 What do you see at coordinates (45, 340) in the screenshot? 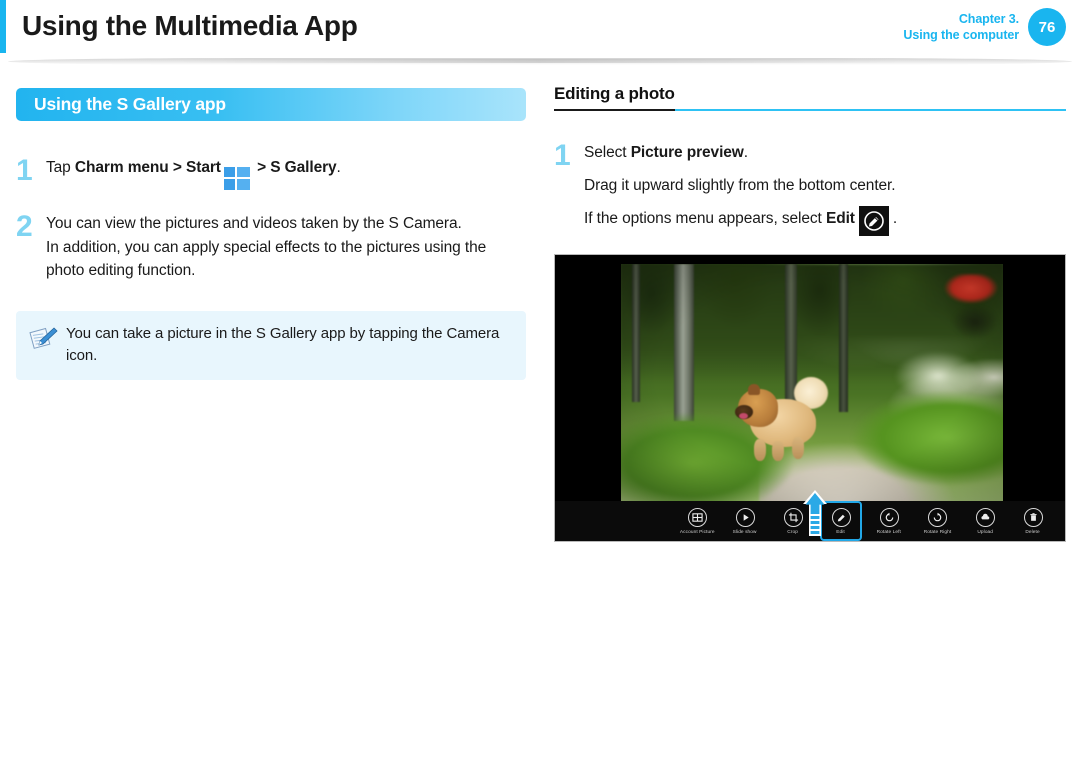
I see `note-pen-icon` at bounding box center [45, 340].